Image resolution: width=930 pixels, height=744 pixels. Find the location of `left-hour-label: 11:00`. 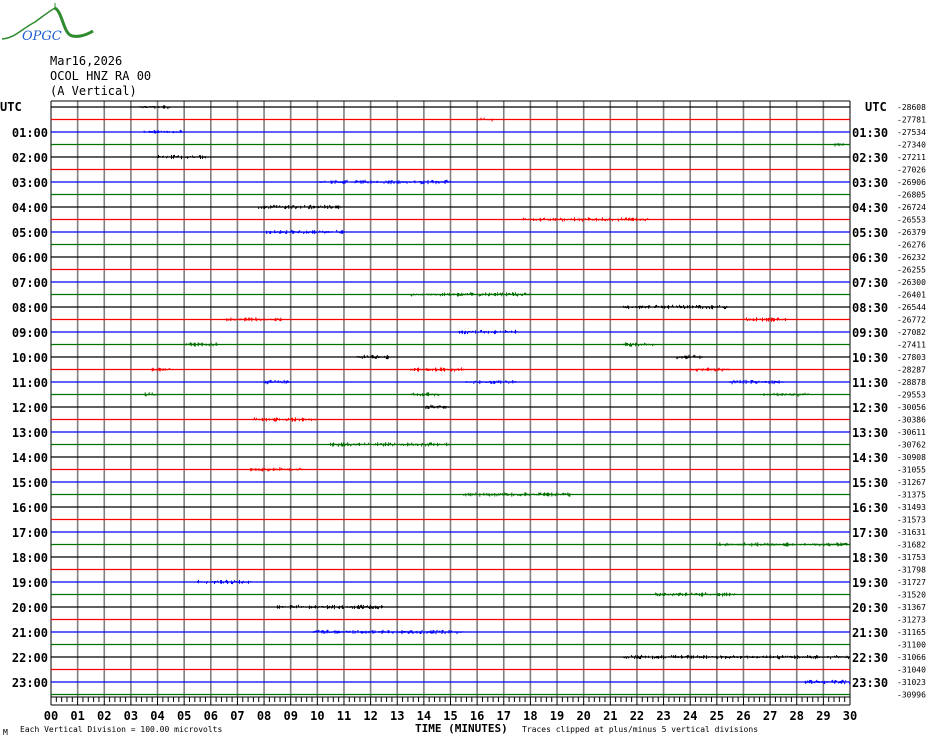

left-hour-label: 11:00 is located at coordinates (30, 383).